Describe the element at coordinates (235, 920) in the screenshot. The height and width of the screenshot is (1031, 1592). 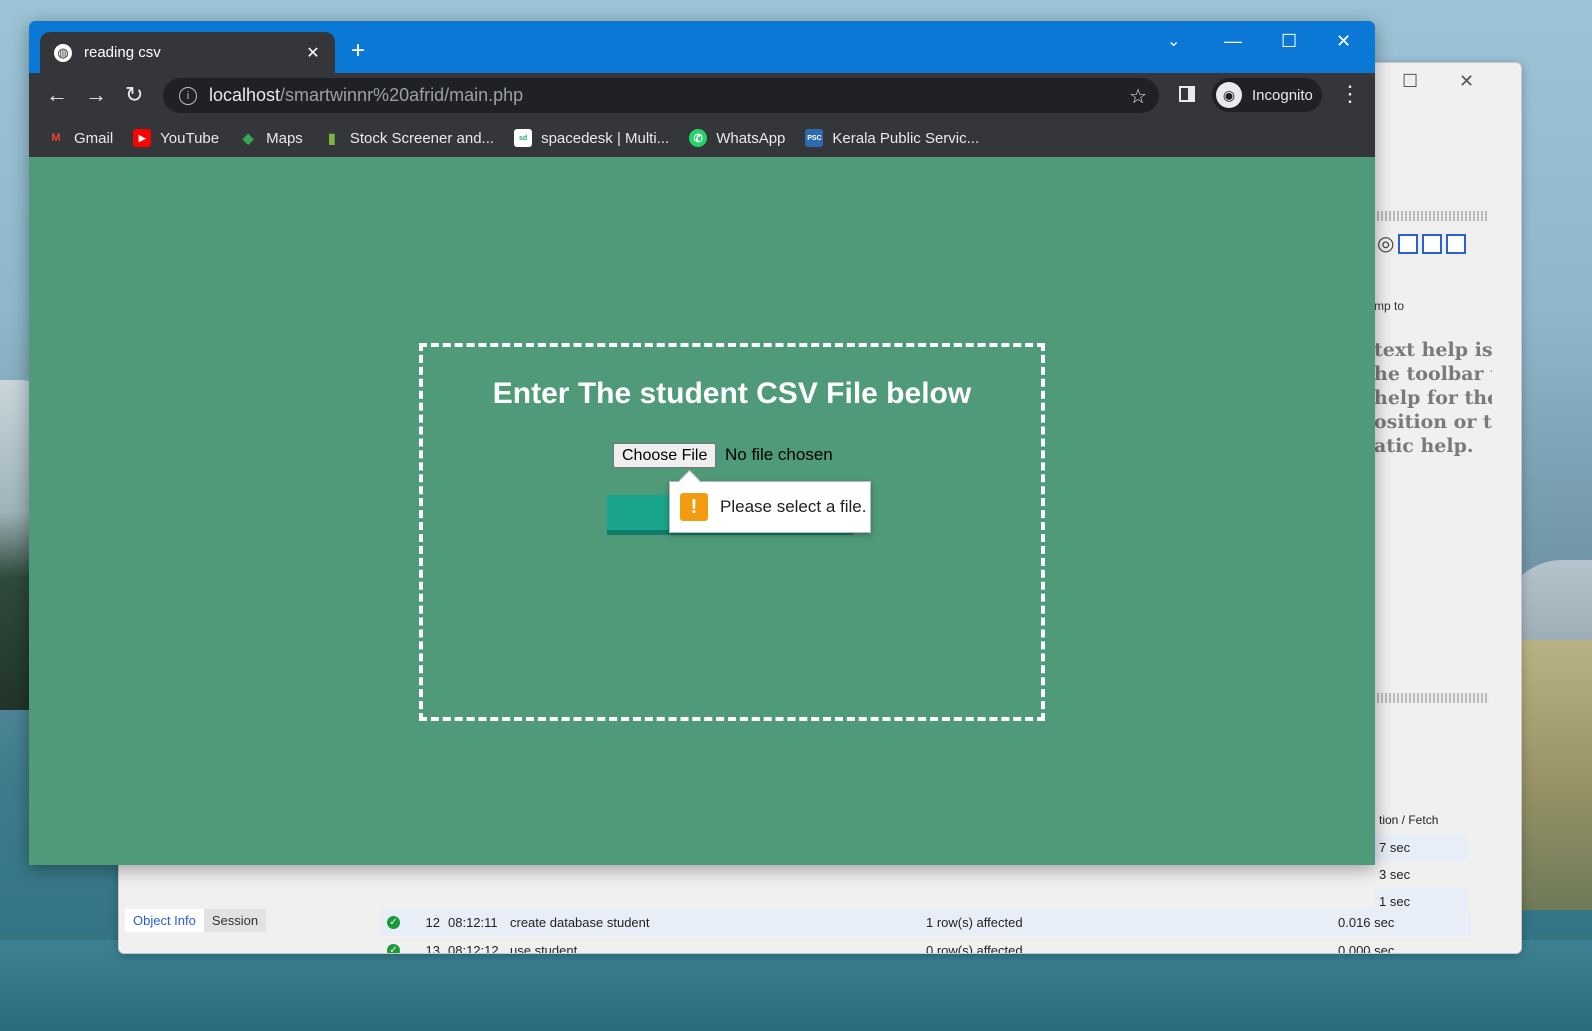
I see `tab-session: Session` at that location.